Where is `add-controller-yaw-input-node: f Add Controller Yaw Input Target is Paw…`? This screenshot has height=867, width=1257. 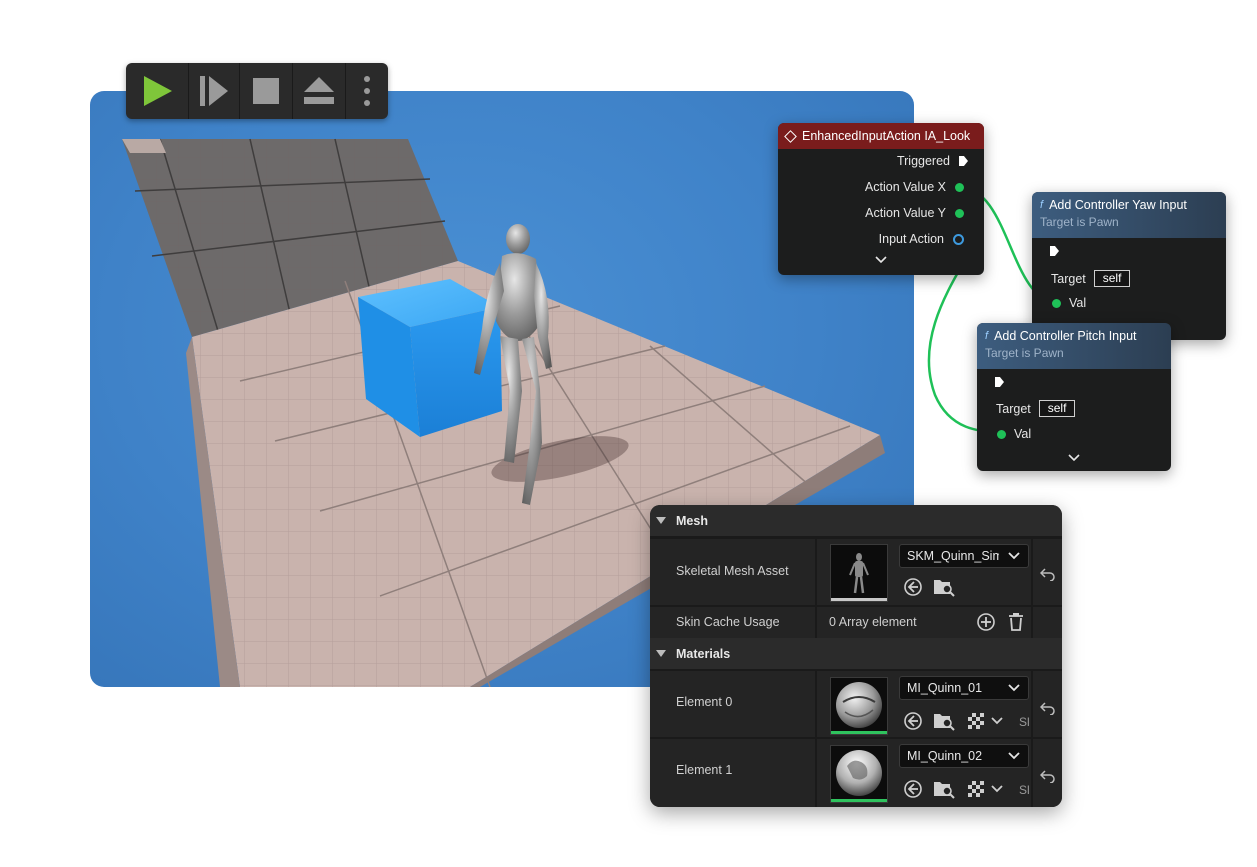
add-controller-yaw-input-node: f Add Controller Yaw Input Target is Paw… is located at coordinates (1129, 266).